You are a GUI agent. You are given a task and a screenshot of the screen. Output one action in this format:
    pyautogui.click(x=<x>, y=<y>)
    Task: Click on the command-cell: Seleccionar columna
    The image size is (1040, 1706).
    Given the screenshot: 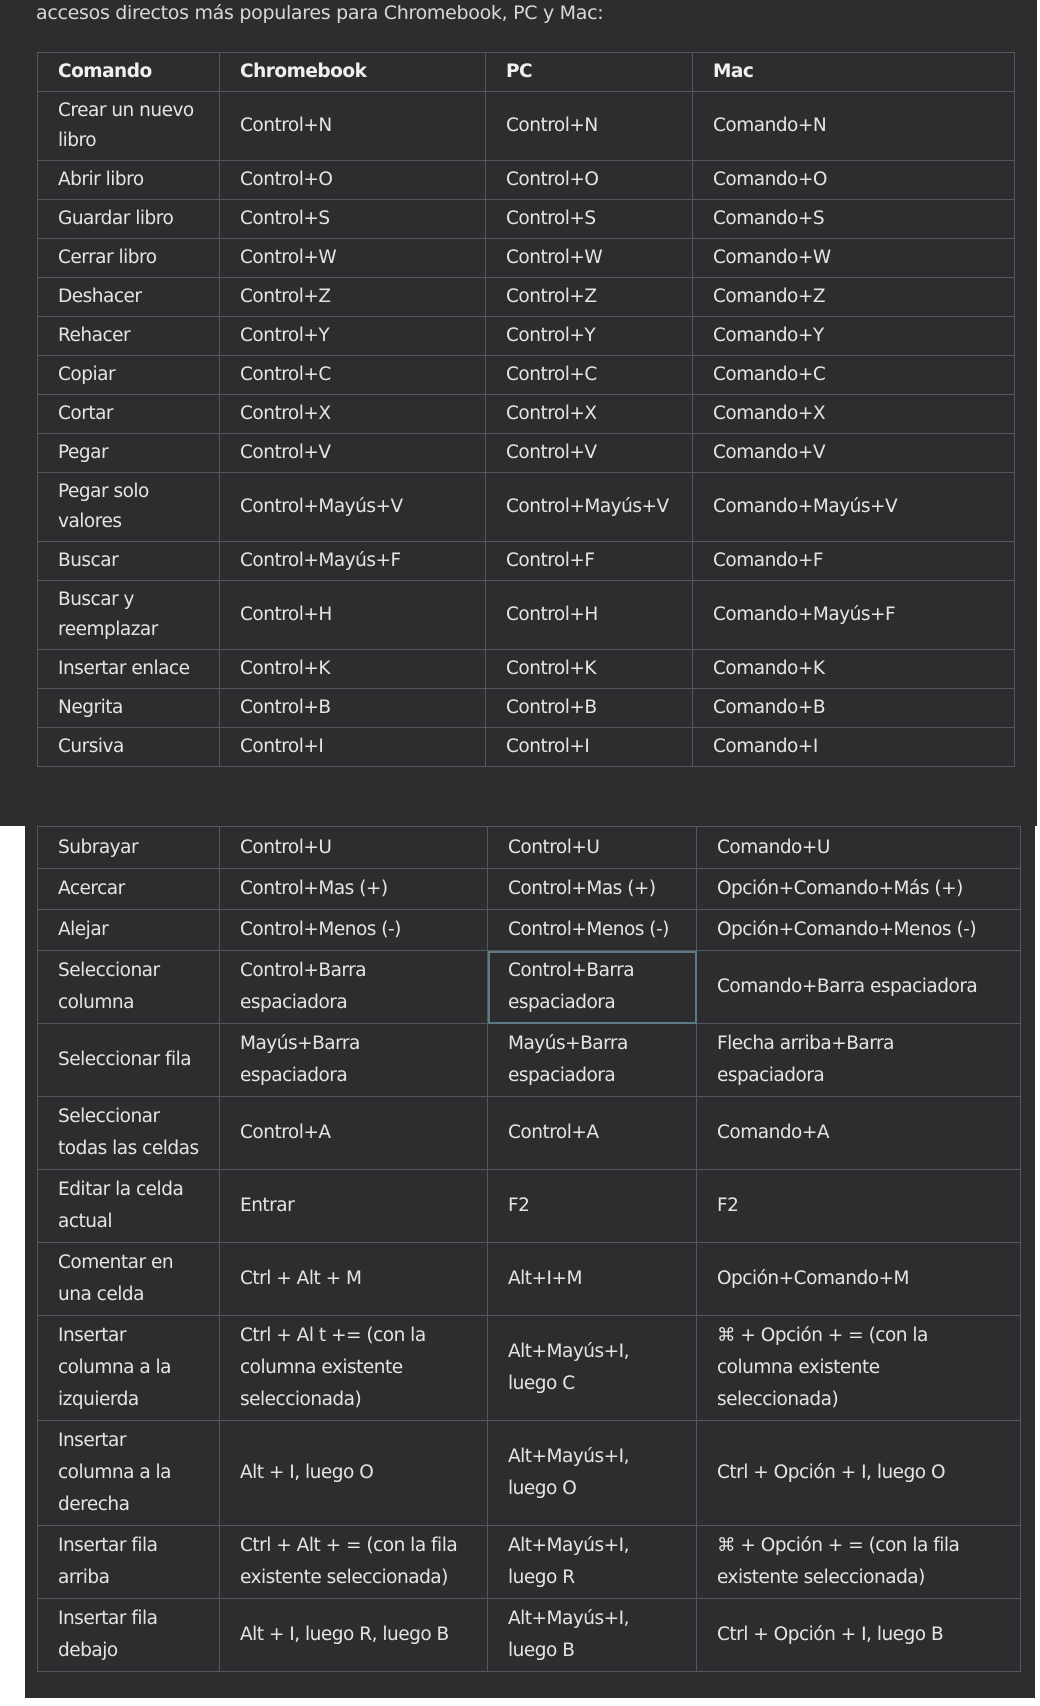 What is the action you would take?
    pyautogui.click(x=128, y=987)
    